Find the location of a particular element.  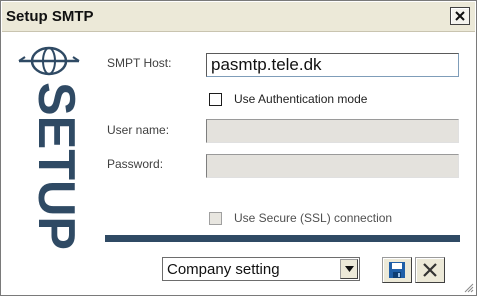

title-bar: Setup SMTP is located at coordinates (238, 17).